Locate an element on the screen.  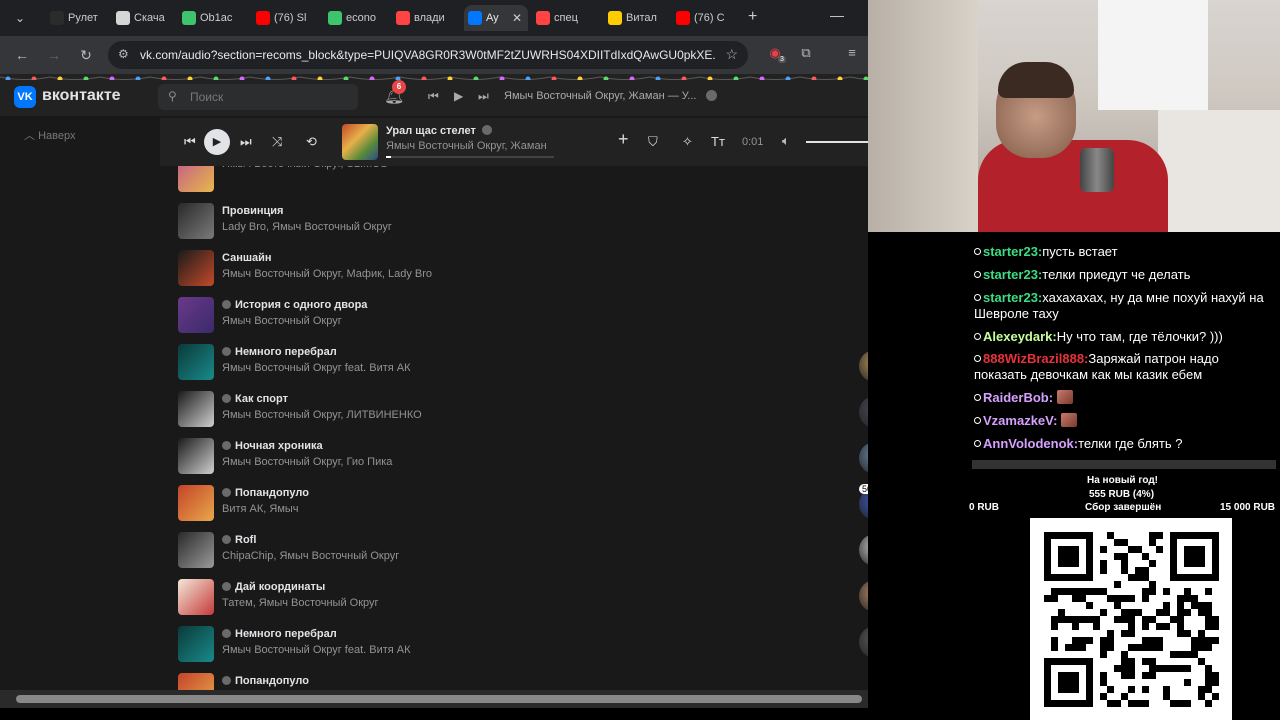
prev-track-icon: ⏮ is located at coordinates (190, 142).